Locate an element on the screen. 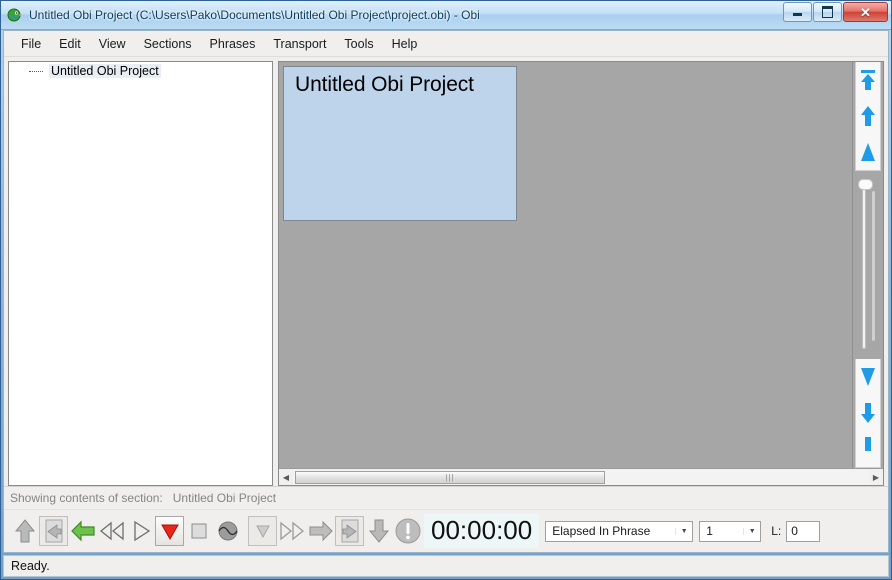 The height and width of the screenshot is (580, 892). scrollbar-thumb: ||| is located at coordinates (450, 477).